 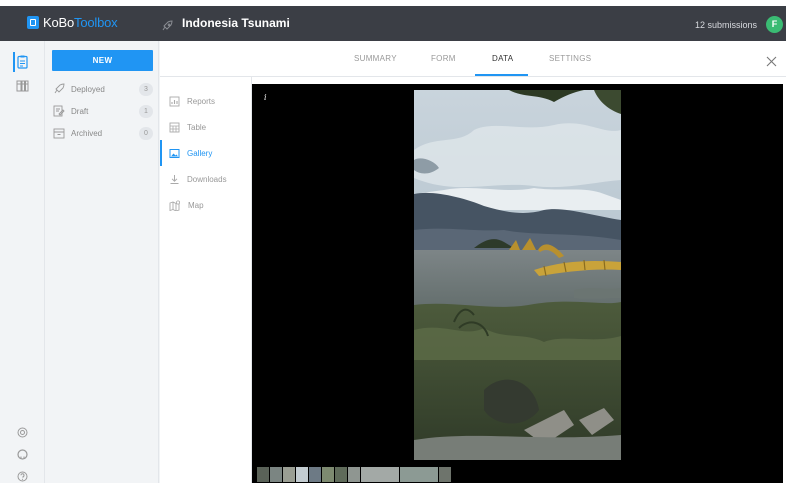 What do you see at coordinates (196, 205) in the screenshot?
I see `subnav-label: Map` at bounding box center [196, 205].